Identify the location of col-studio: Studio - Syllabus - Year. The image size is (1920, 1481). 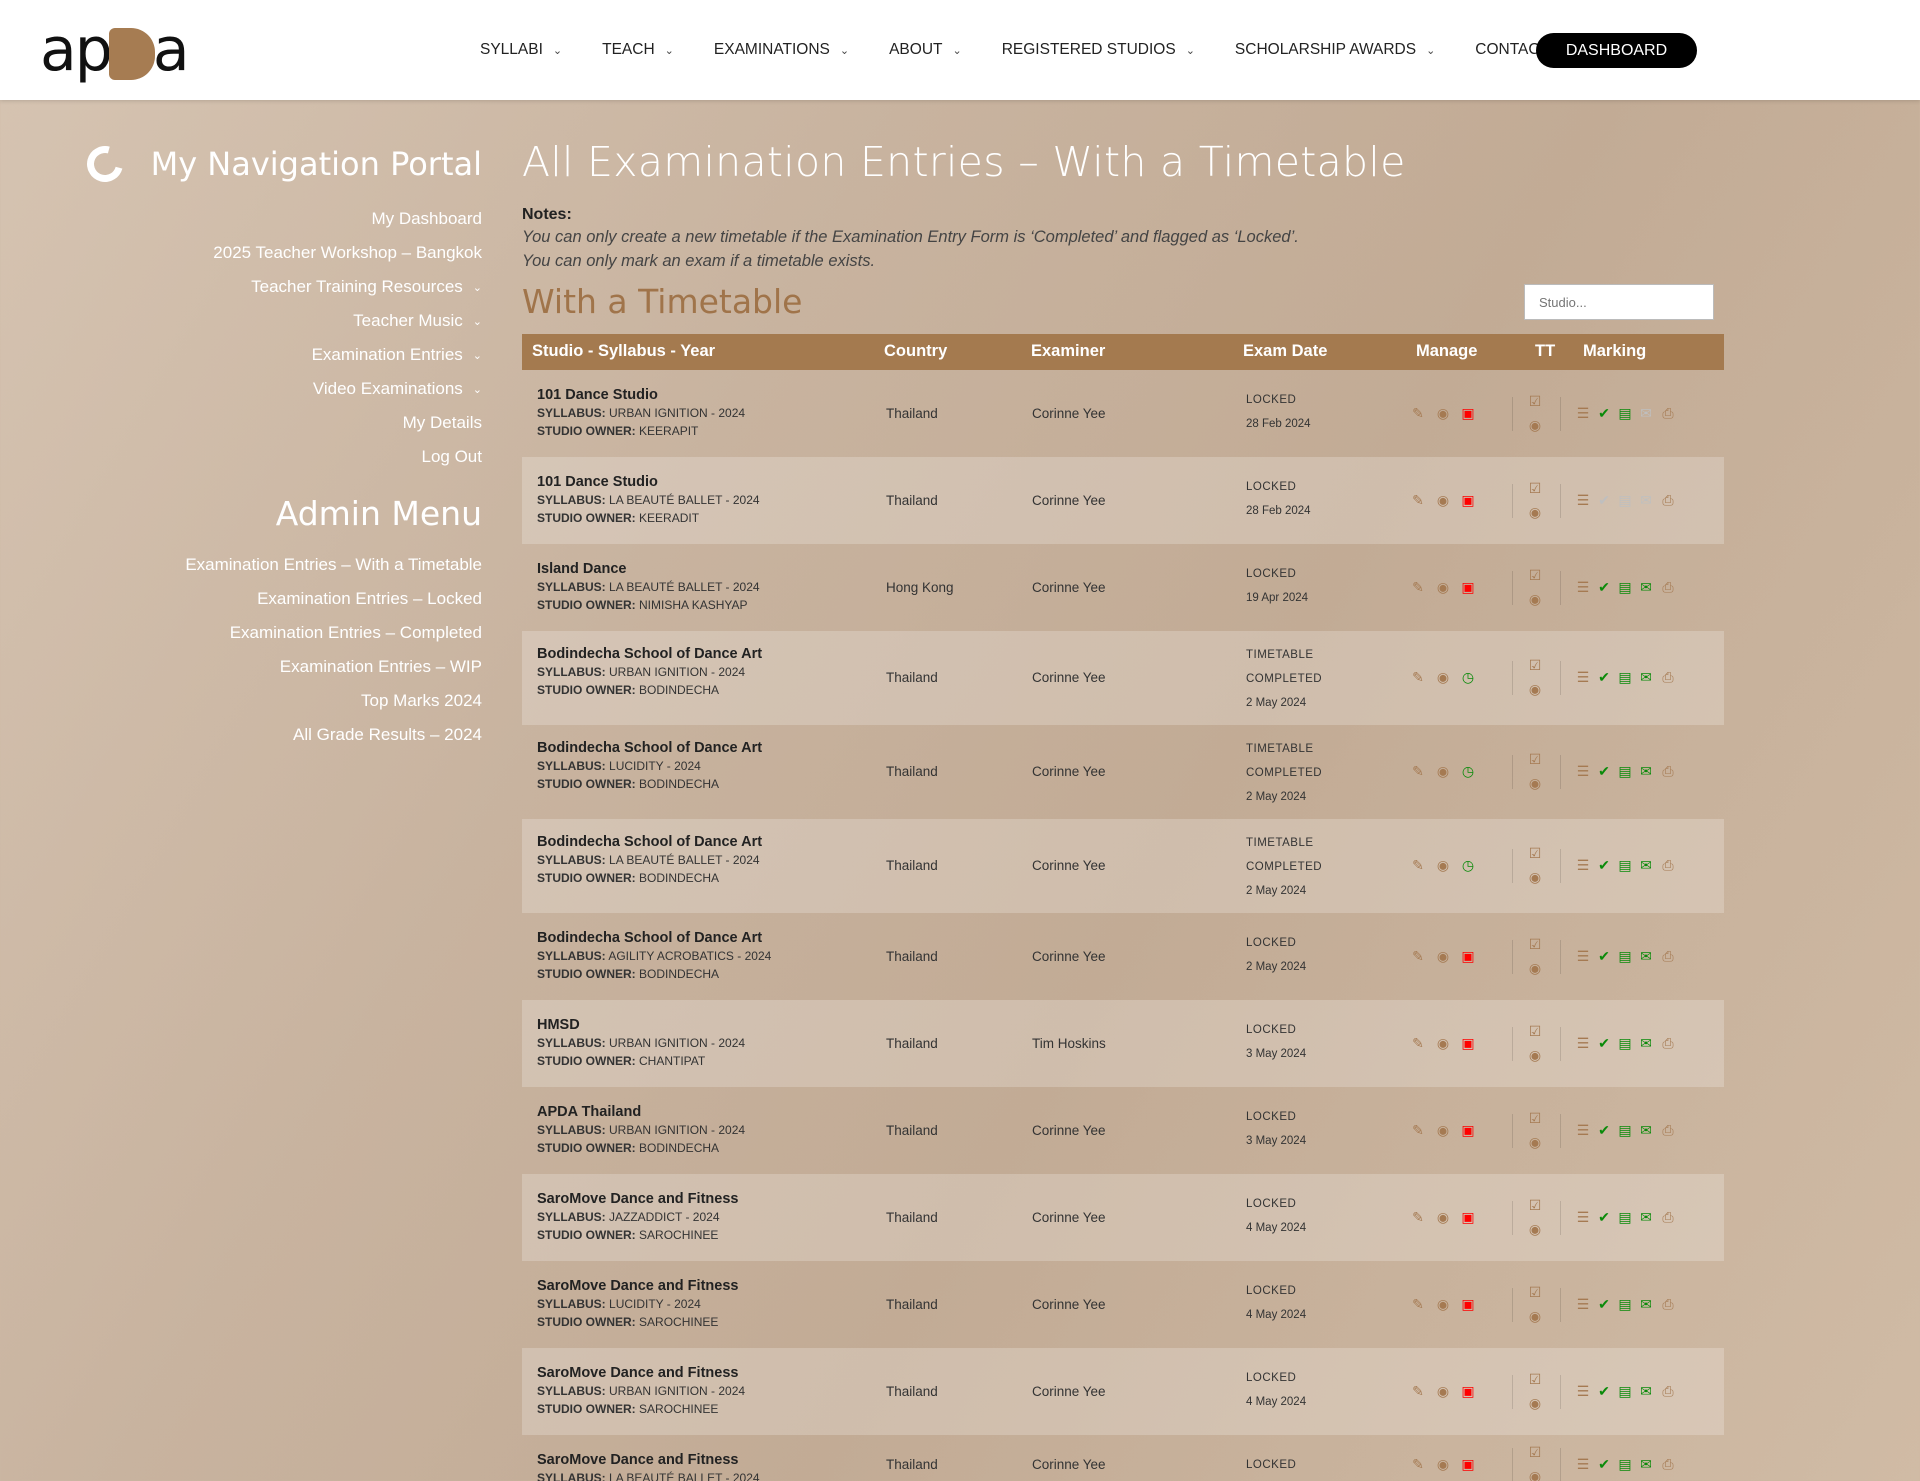
(623, 351).